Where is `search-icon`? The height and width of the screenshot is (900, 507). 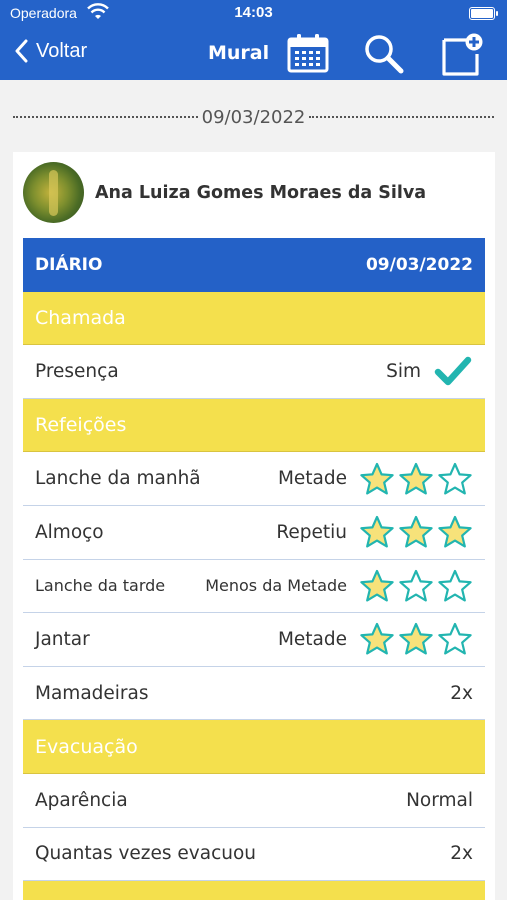
search-icon is located at coordinates (384, 56).